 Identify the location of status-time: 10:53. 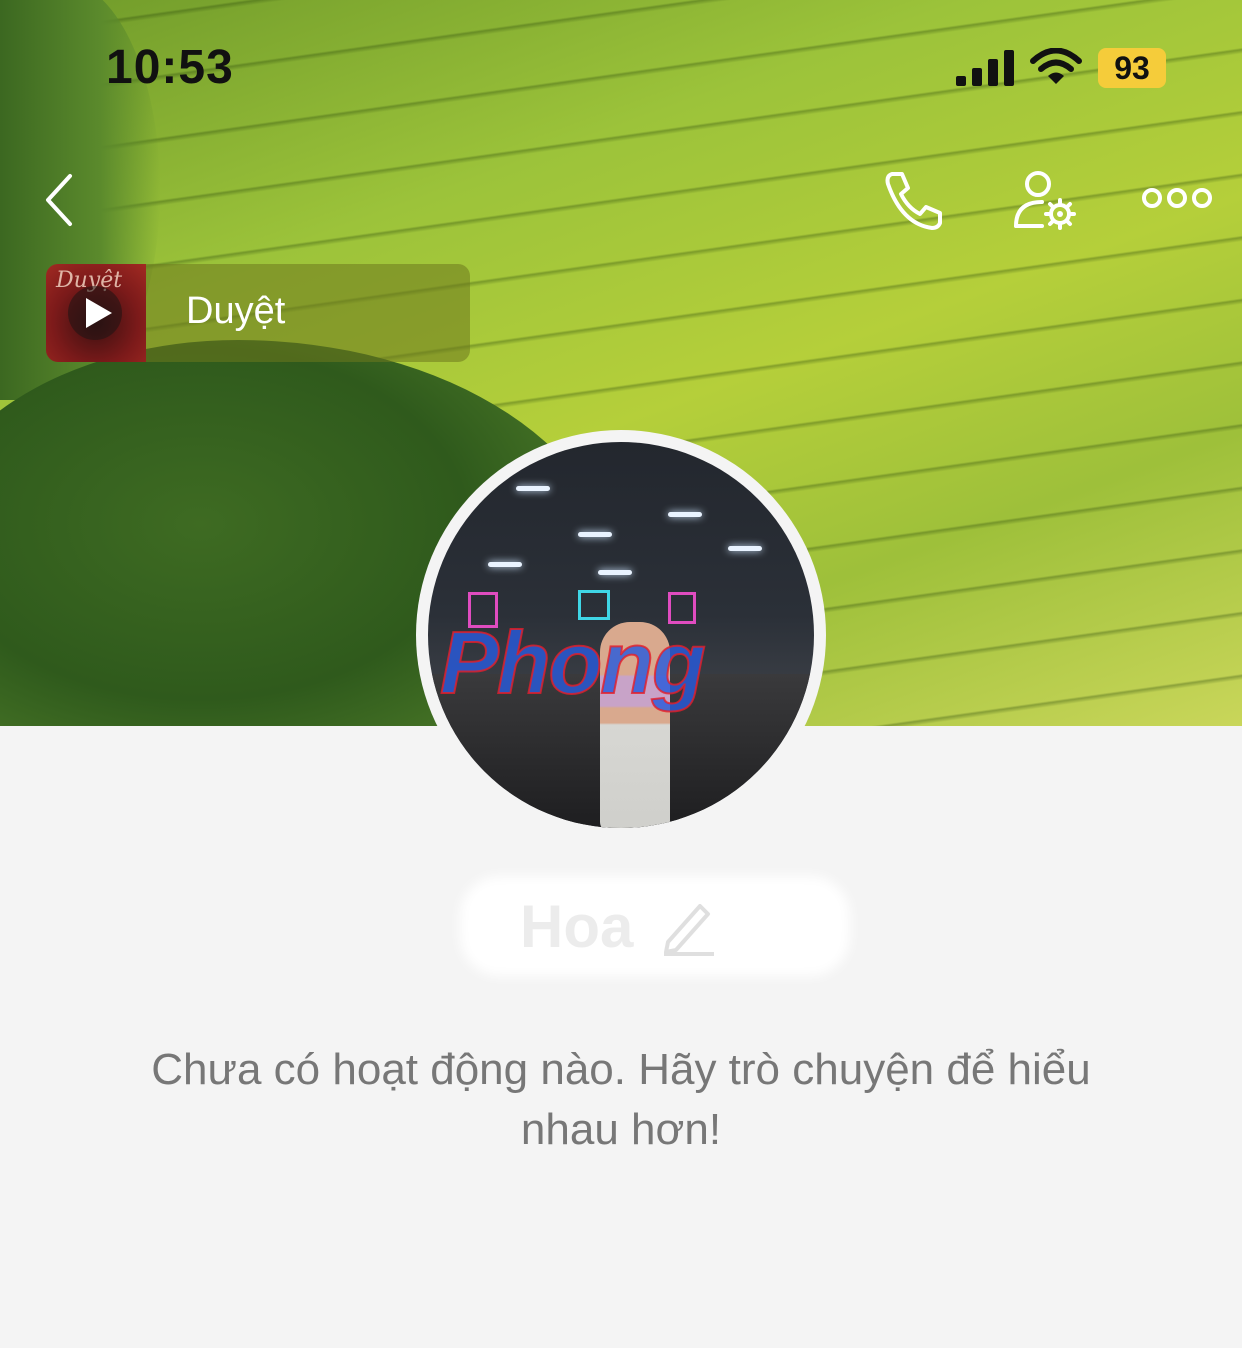
(170, 67).